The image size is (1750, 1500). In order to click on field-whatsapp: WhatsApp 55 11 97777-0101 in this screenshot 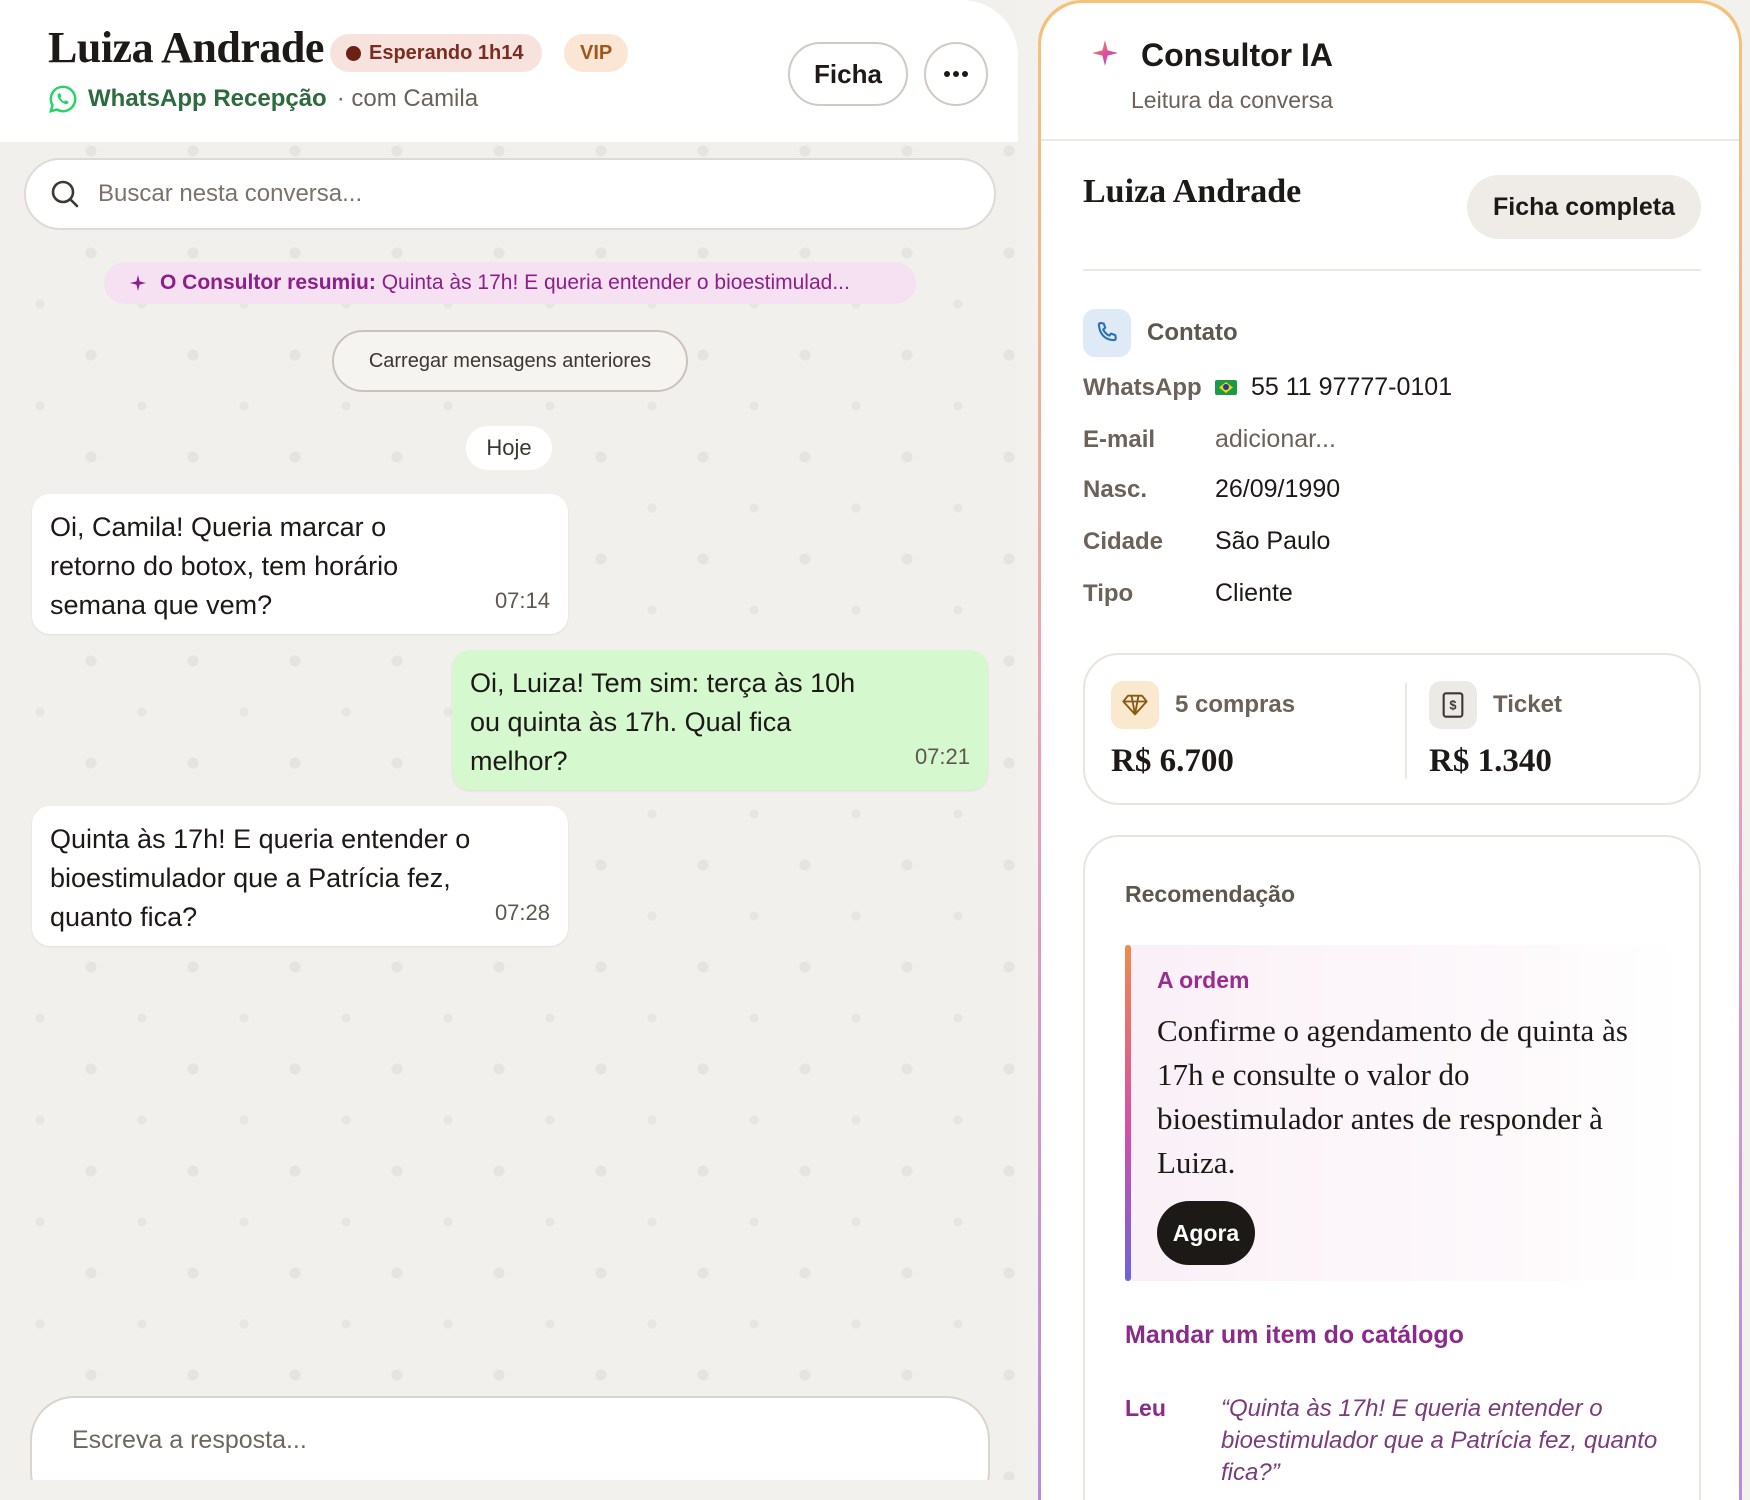, I will do `click(1267, 387)`.